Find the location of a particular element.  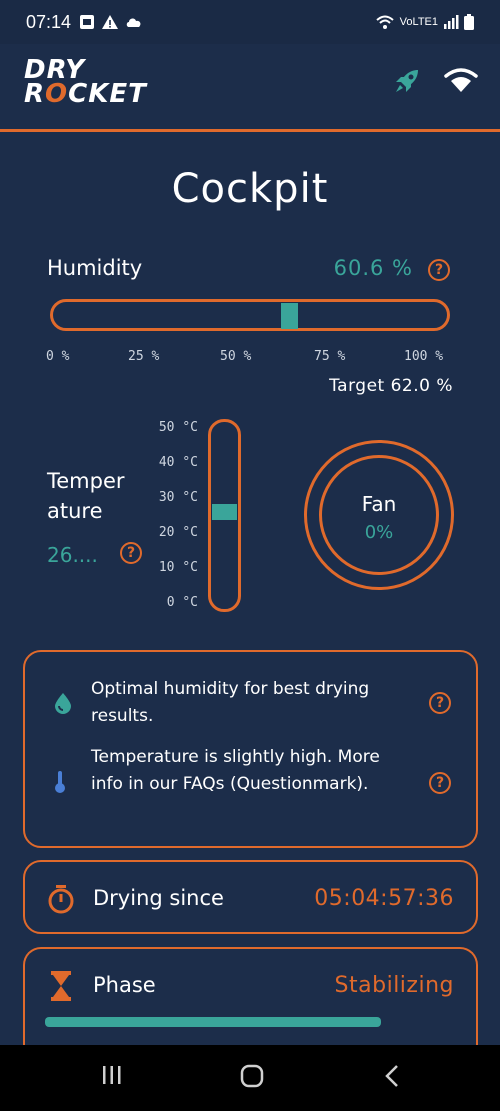

logo-line-2: ROCKET is located at coordinates (85, 94).